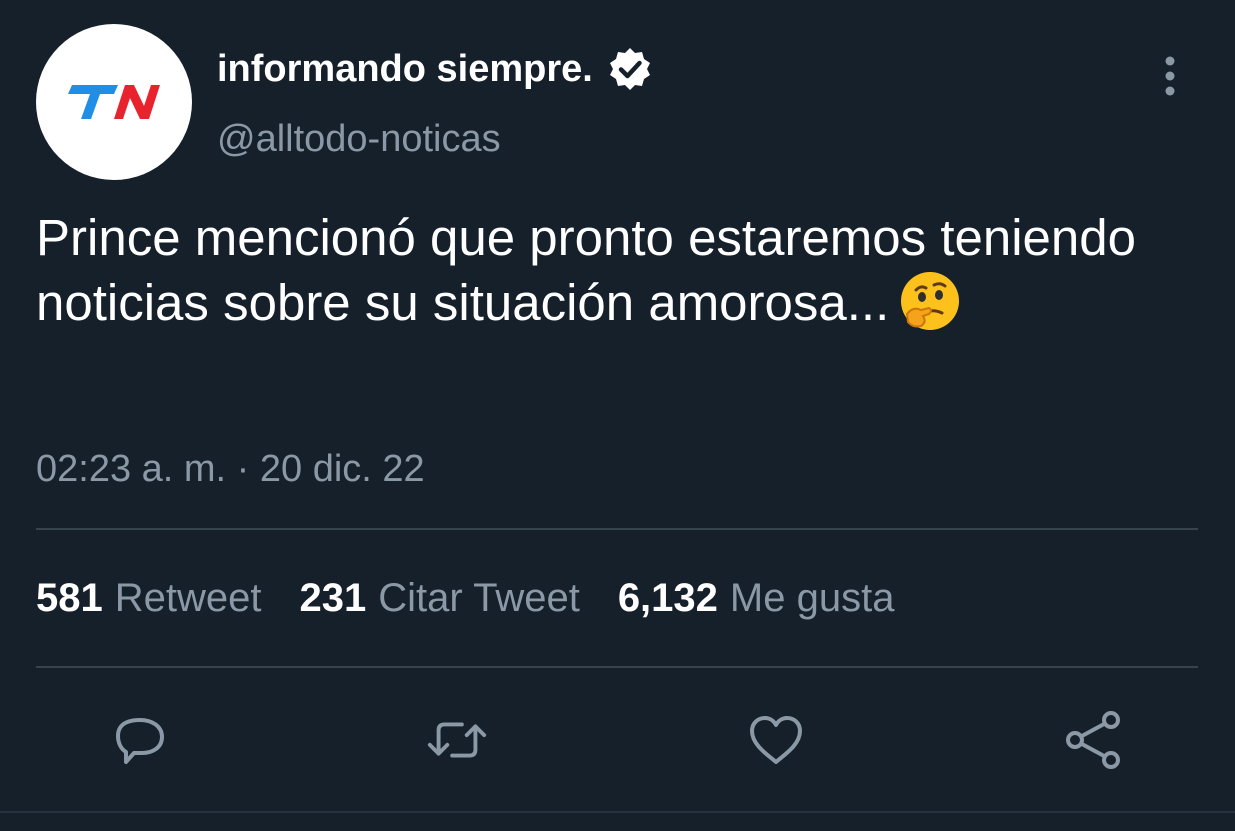  I want to click on reply-button, so click(140, 740).